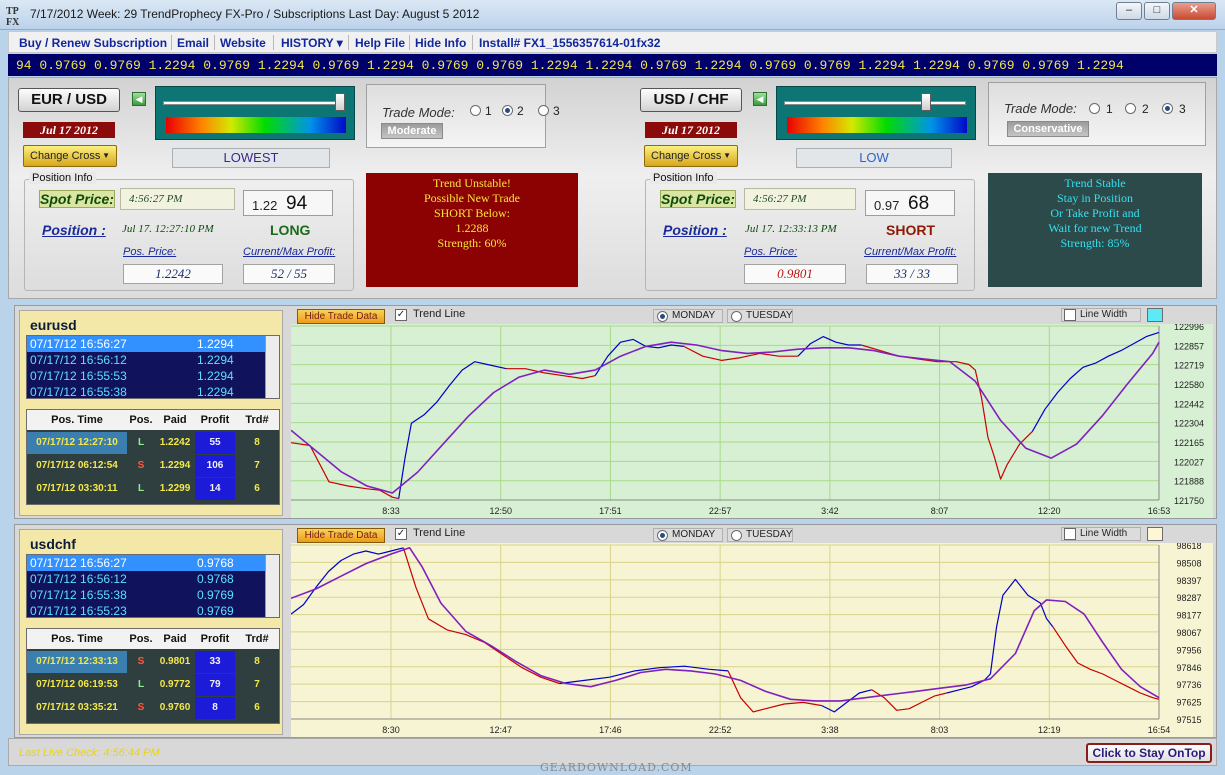 This screenshot has width=1225, height=775. I want to click on trade-num-cell: 7, so click(257, 466).